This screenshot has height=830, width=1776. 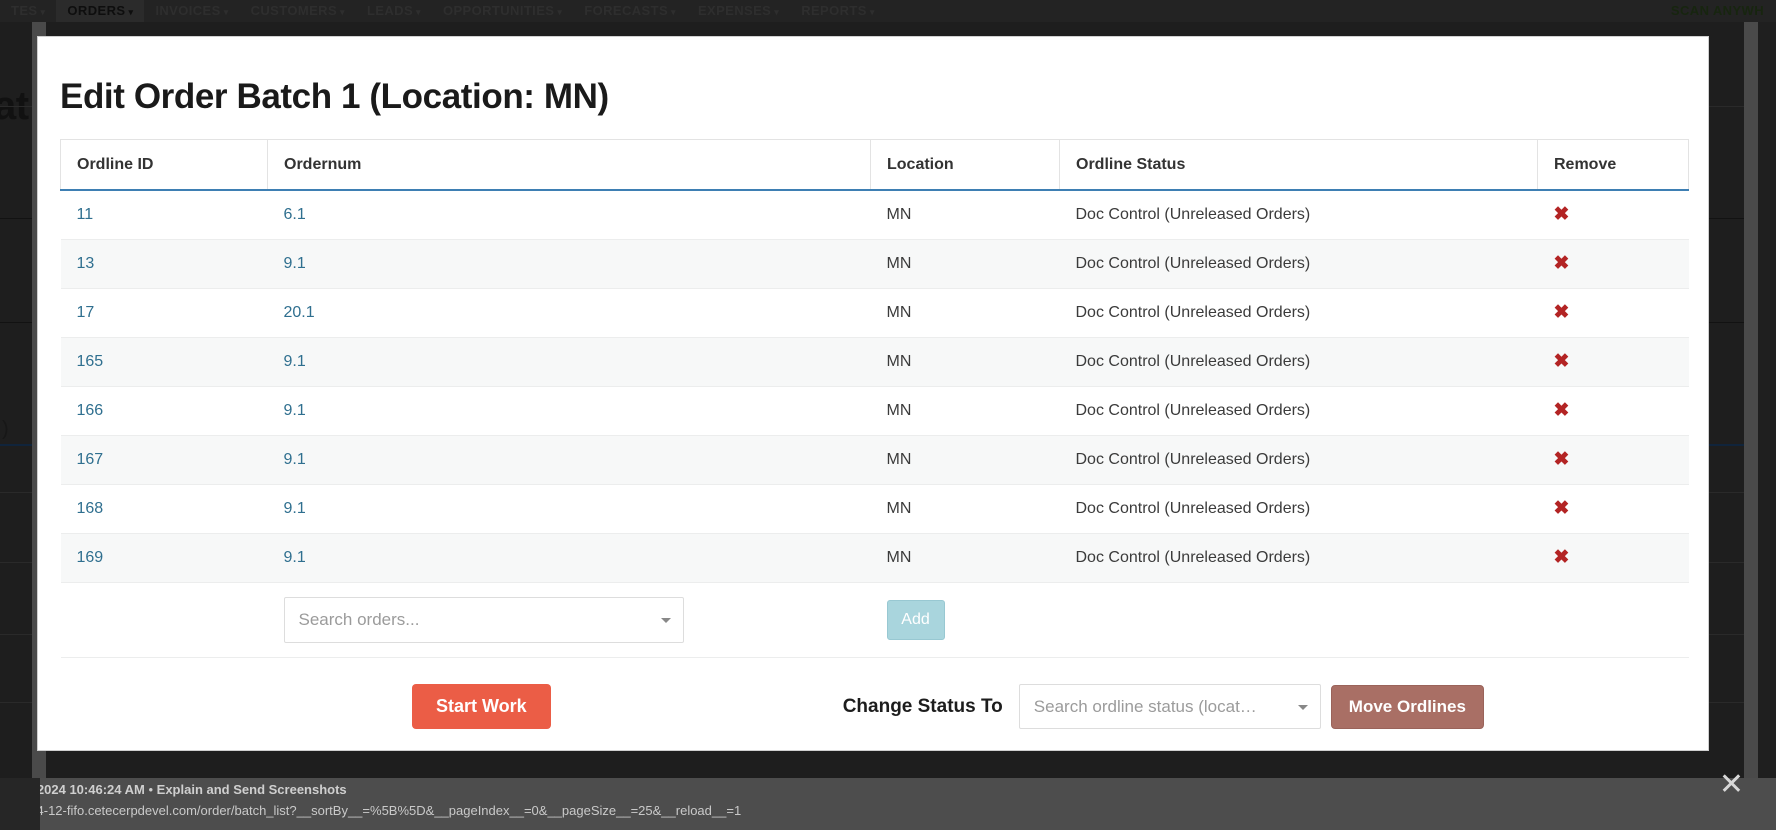 I want to click on nav-item-opportunities: OPPORTUNITIES ▾, so click(x=502, y=11).